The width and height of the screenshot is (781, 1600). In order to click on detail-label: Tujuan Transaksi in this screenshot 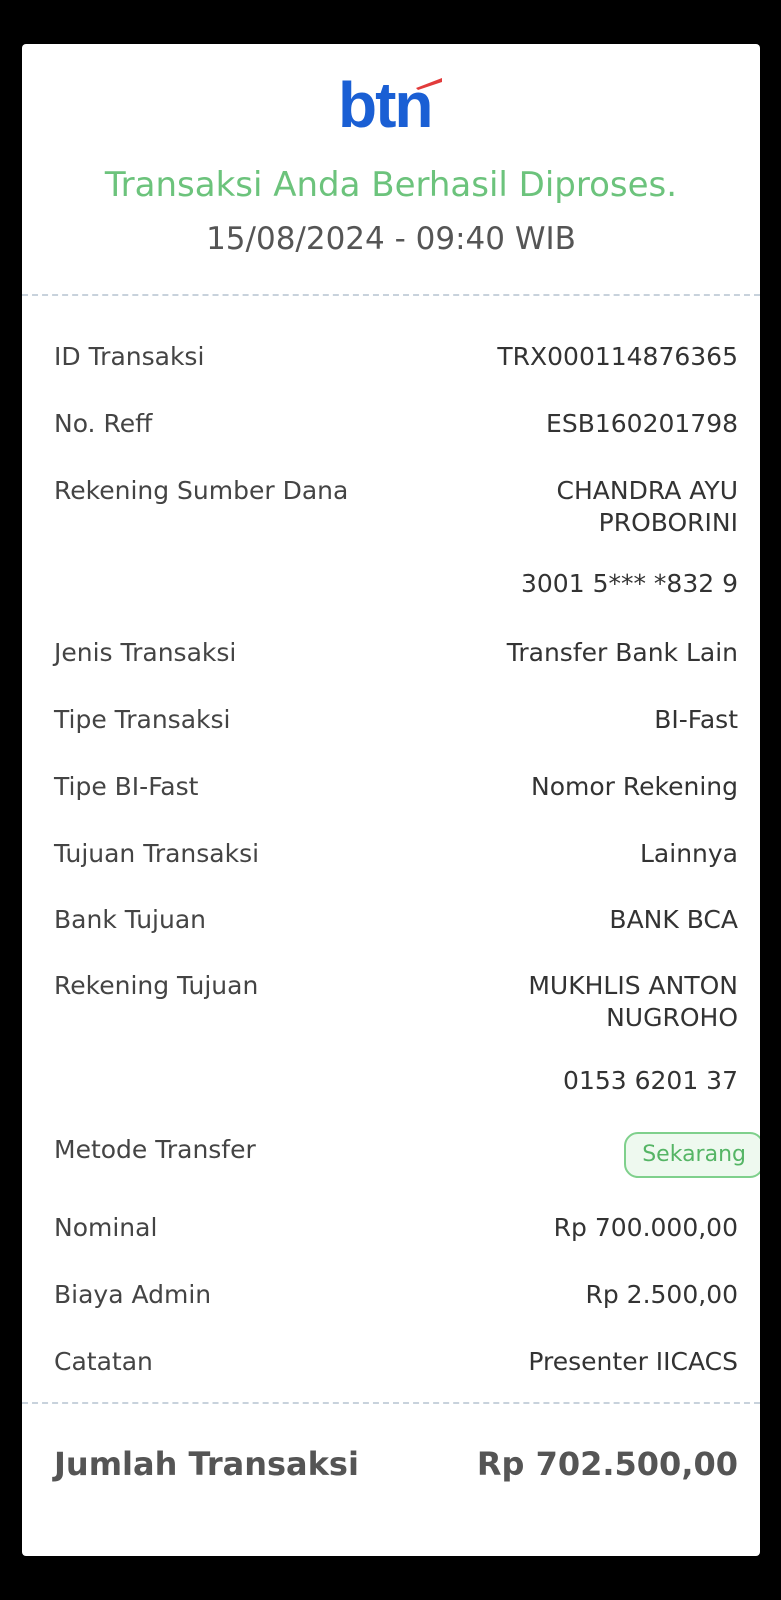, I will do `click(157, 853)`.